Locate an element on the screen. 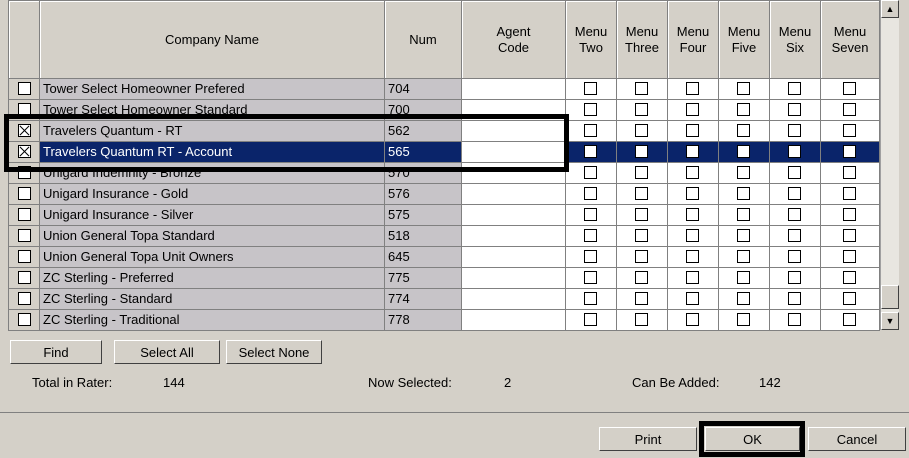 This screenshot has height=458, width=909. header-agent-code: Agent Code is located at coordinates (514, 40).